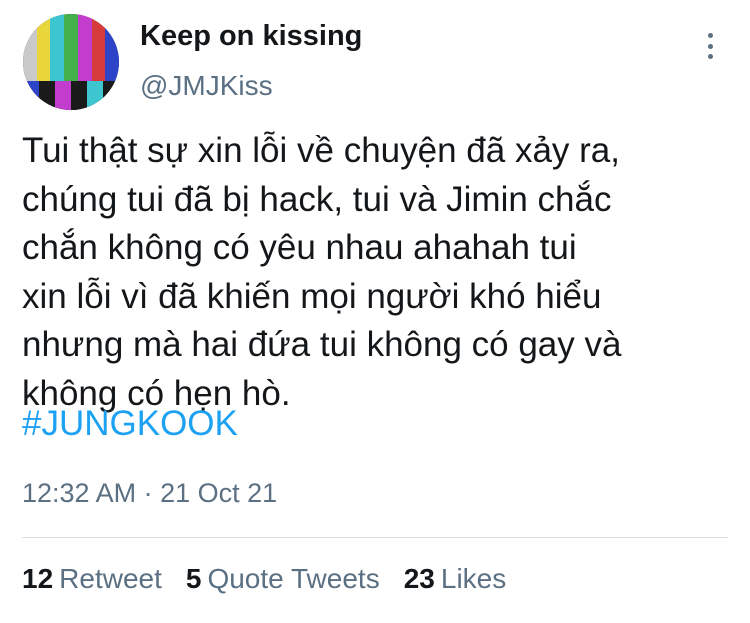 The width and height of the screenshot is (750, 623). I want to click on quote-tweets-count: 5, so click(193, 578).